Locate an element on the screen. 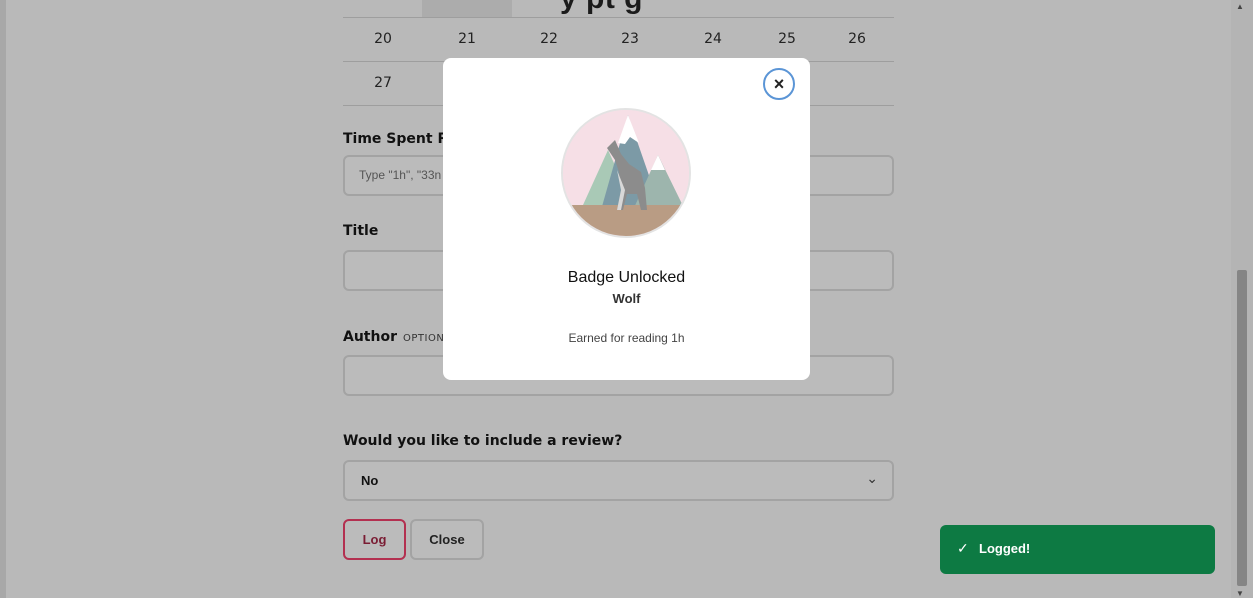 The width and height of the screenshot is (1253, 598). time-spent-placeholder: Type "1h", "33n is located at coordinates (400, 175).